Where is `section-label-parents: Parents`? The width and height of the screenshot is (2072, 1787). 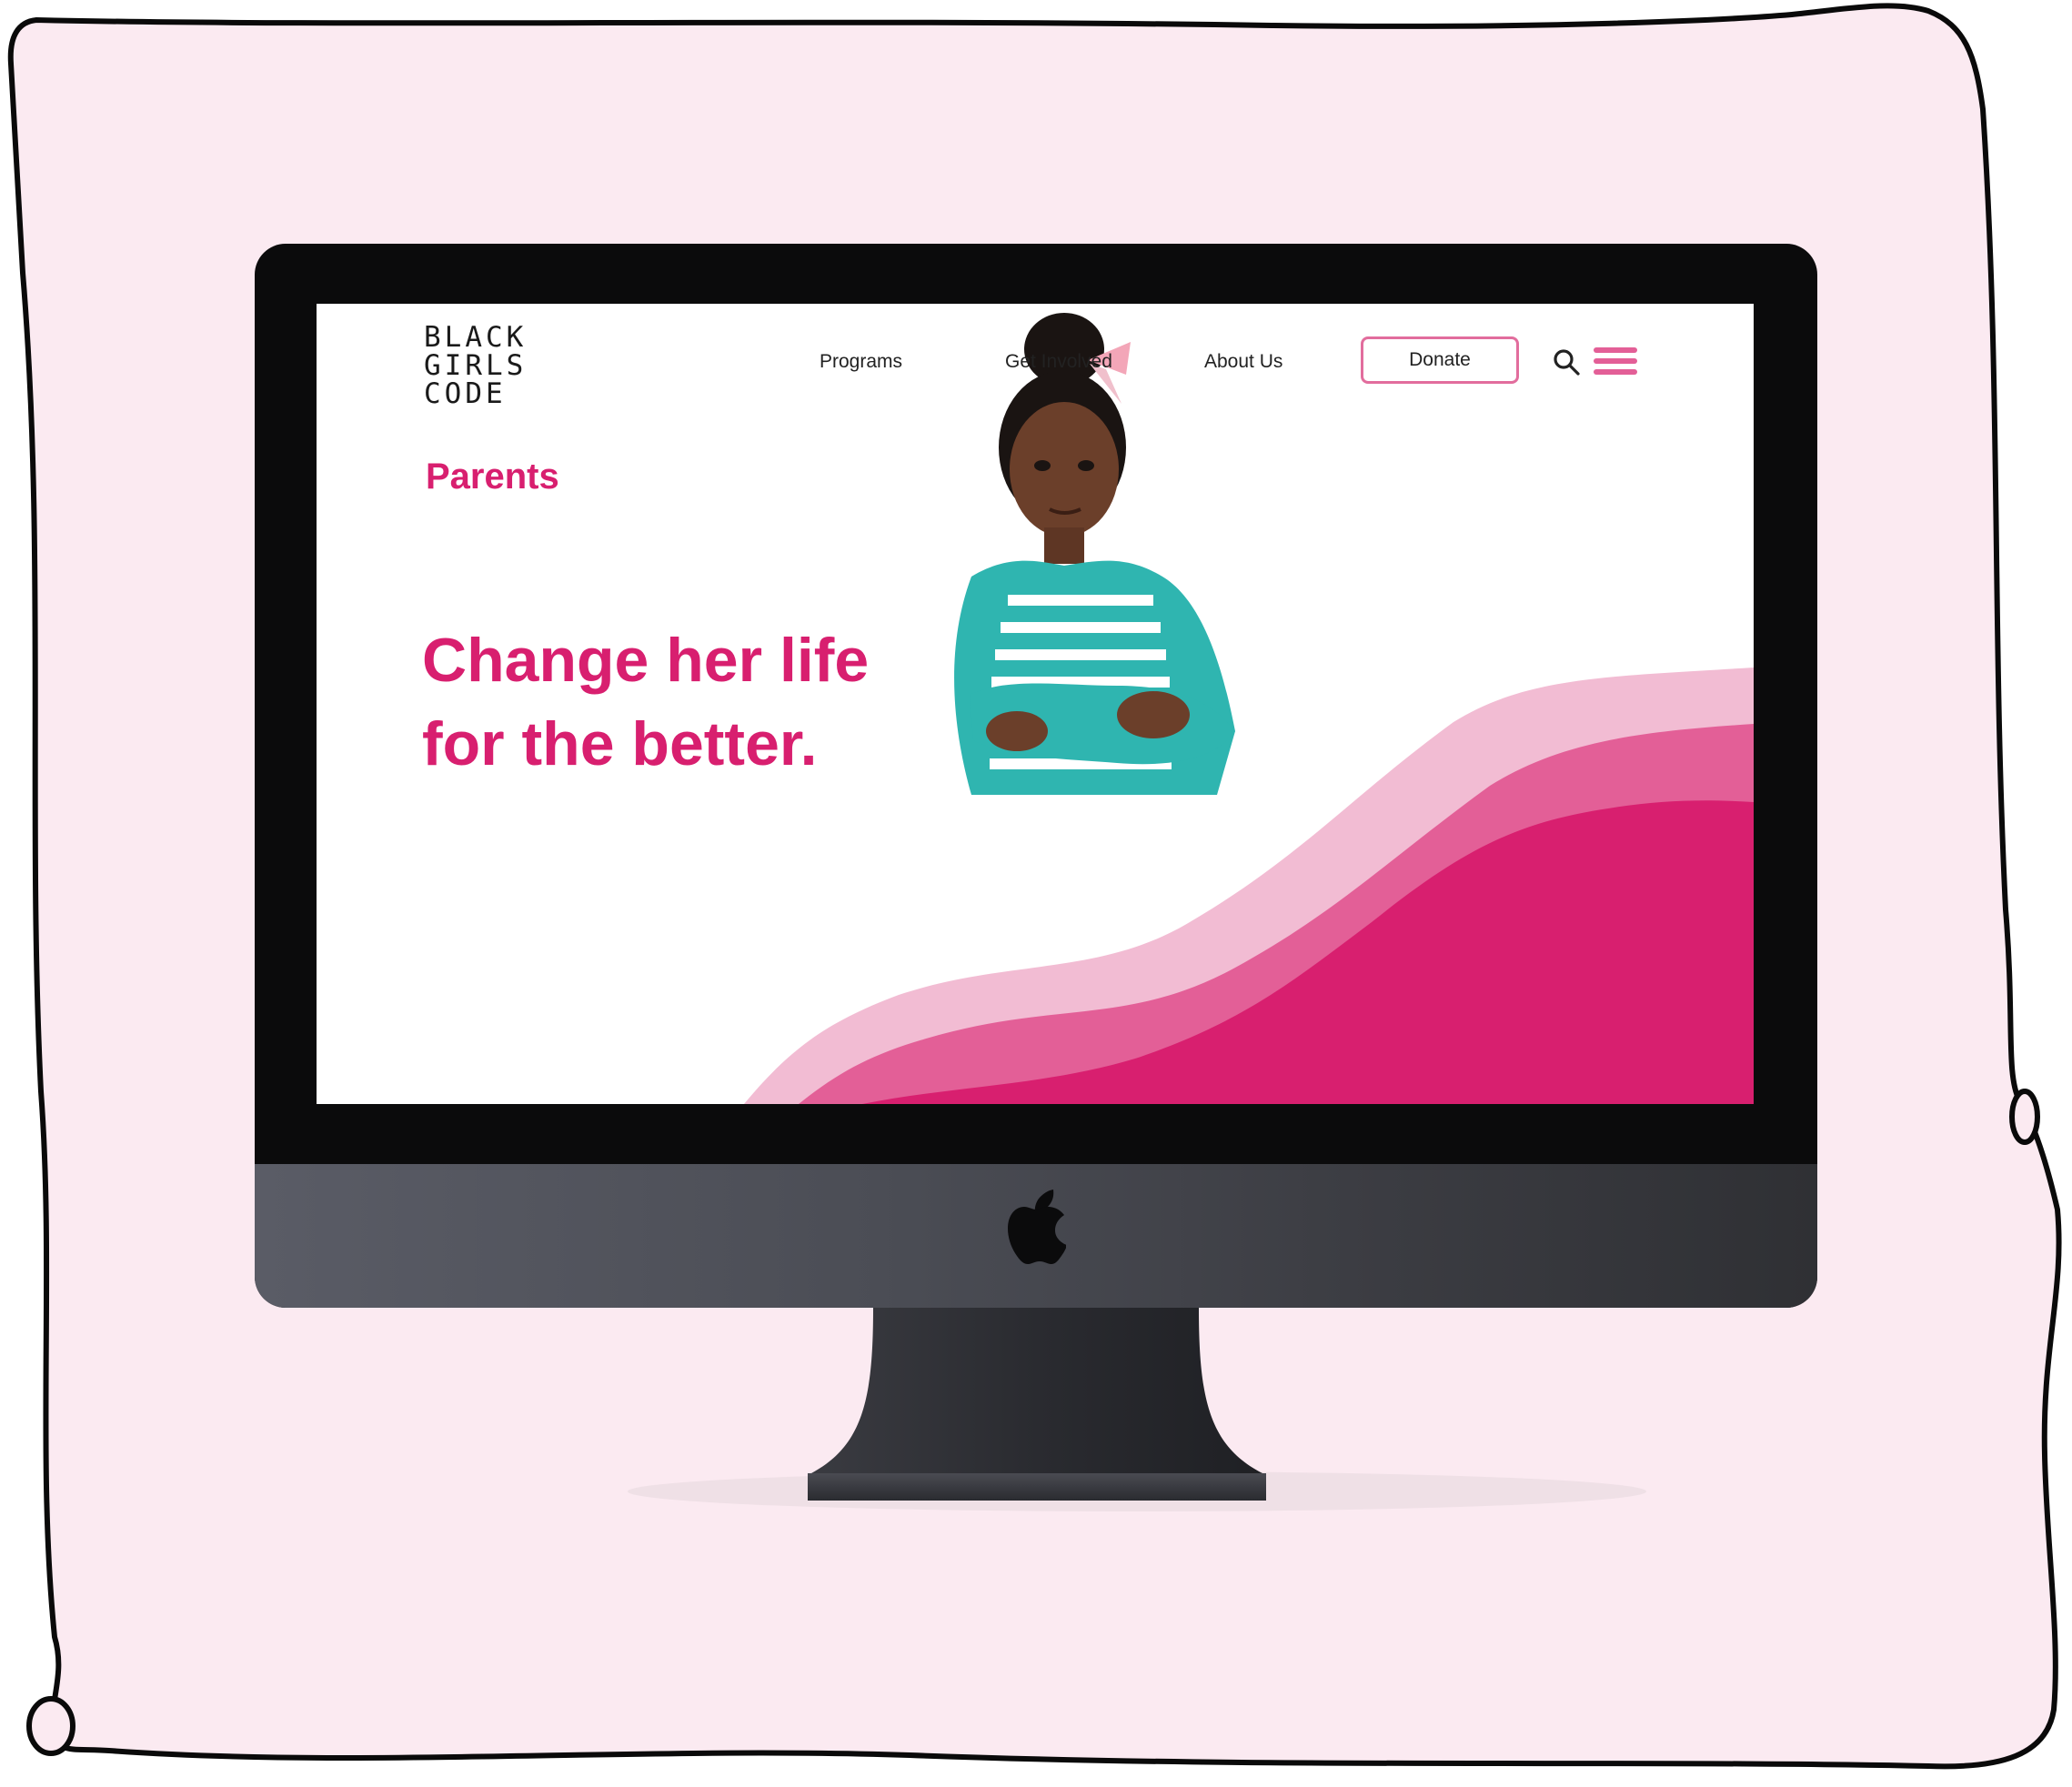 section-label-parents: Parents is located at coordinates (493, 477).